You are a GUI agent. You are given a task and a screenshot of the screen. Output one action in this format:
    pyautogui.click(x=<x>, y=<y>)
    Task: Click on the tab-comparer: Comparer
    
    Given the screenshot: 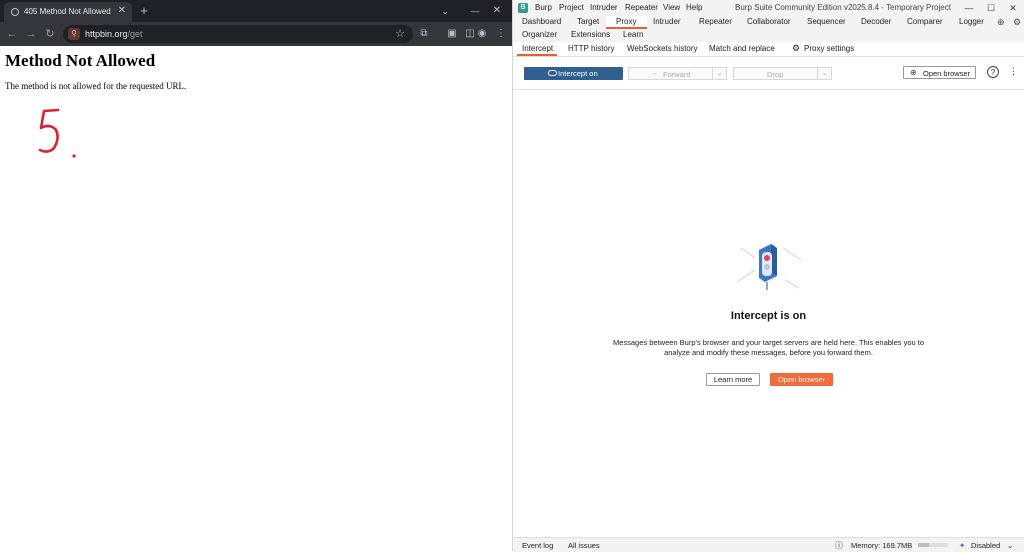 What is the action you would take?
    pyautogui.click(x=925, y=21)
    